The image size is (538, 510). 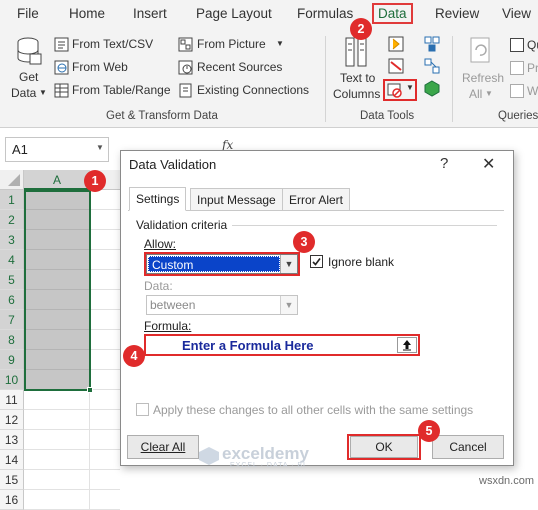 What do you see at coordinates (150, 13) in the screenshot?
I see `tab-insert: Insert` at bounding box center [150, 13].